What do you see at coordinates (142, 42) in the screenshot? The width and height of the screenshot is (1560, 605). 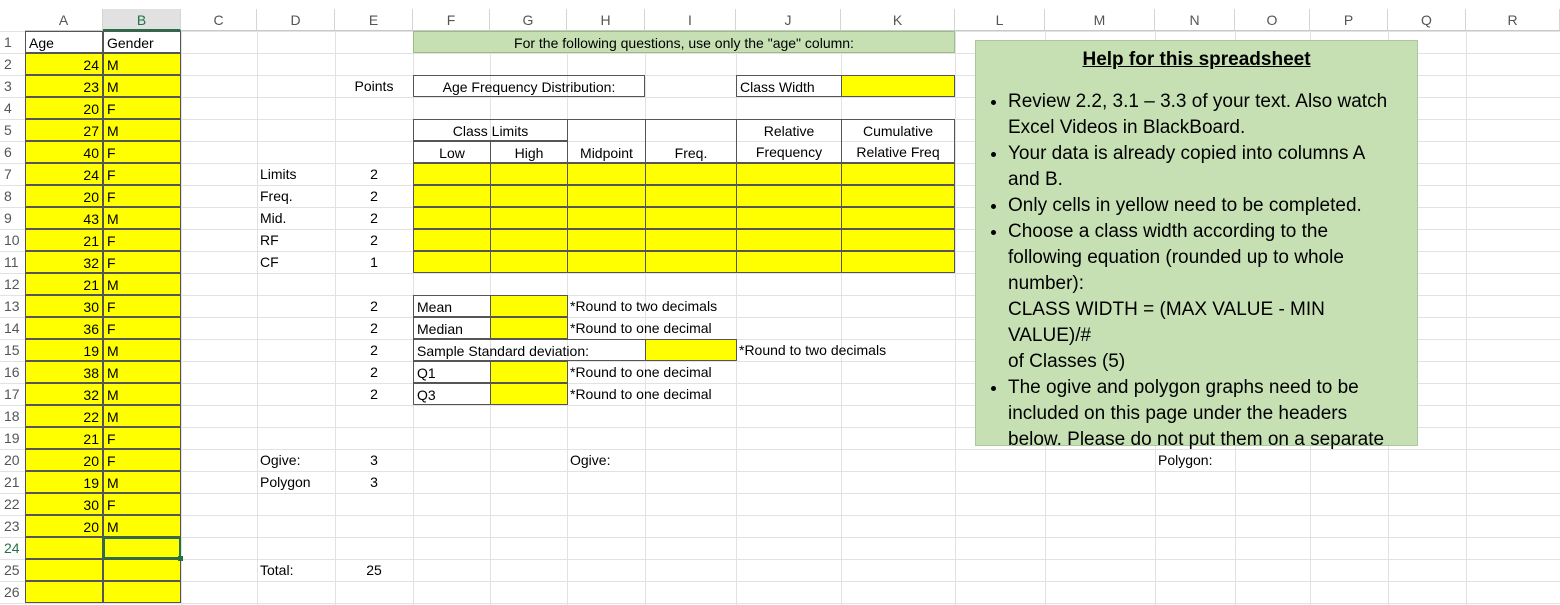 I see `cell-B1: Gender` at bounding box center [142, 42].